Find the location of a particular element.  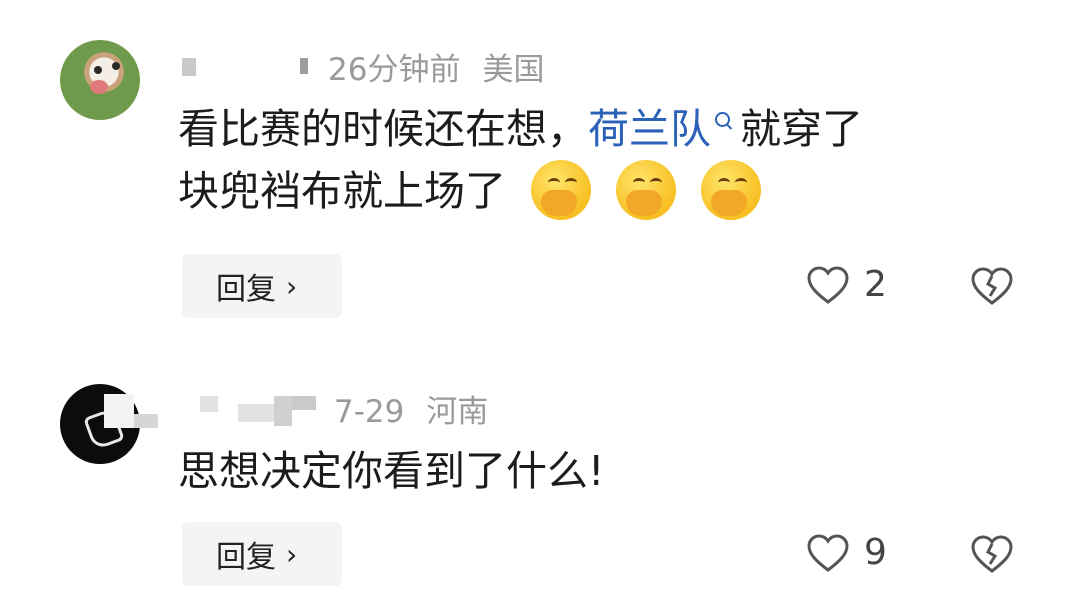

comment-meta: 26分钟前 美国 is located at coordinates (447, 66).